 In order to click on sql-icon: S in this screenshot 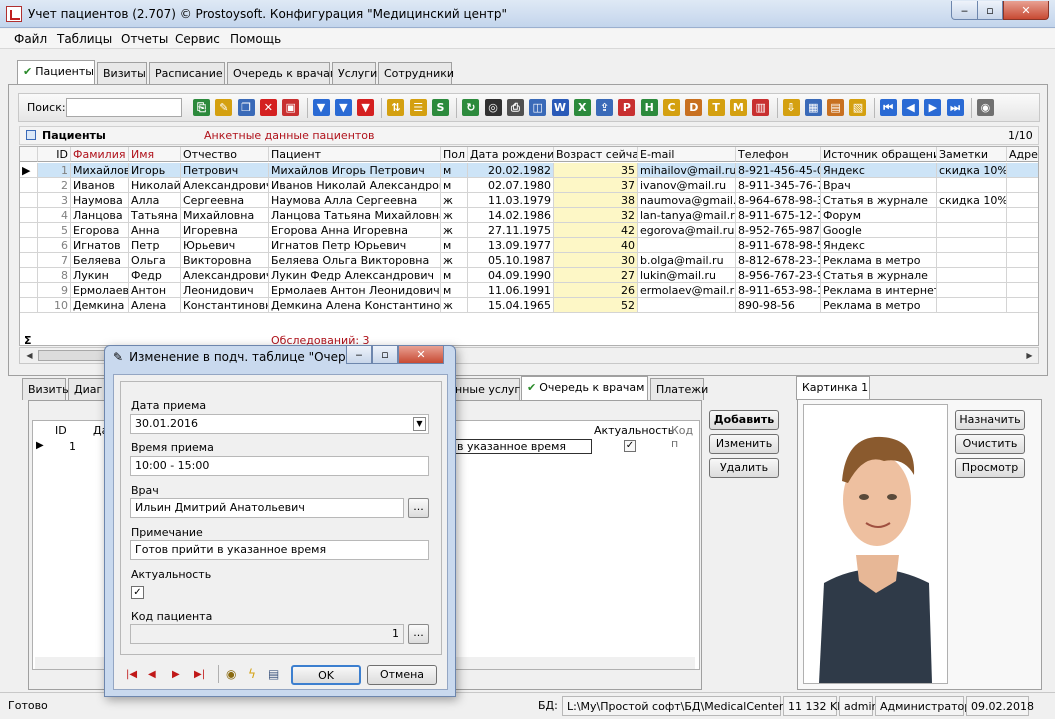, I will do `click(440, 107)`.